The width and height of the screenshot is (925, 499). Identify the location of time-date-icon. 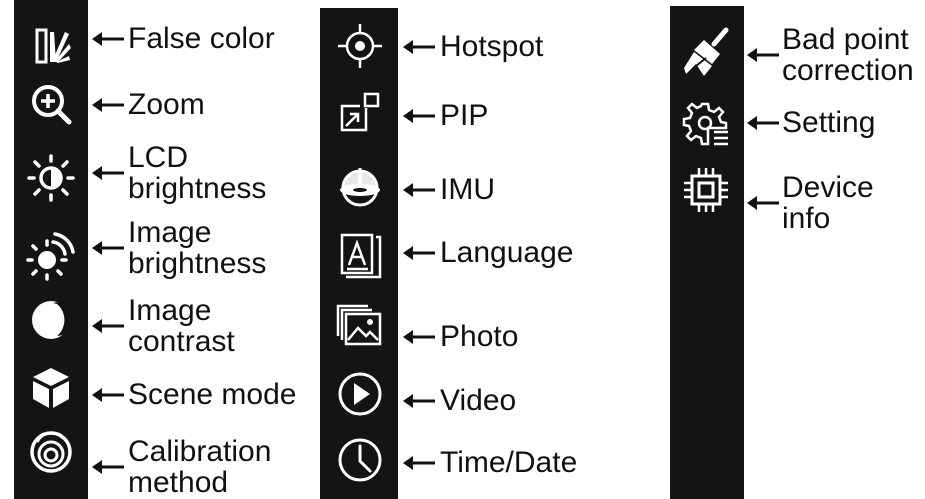
(360, 460).